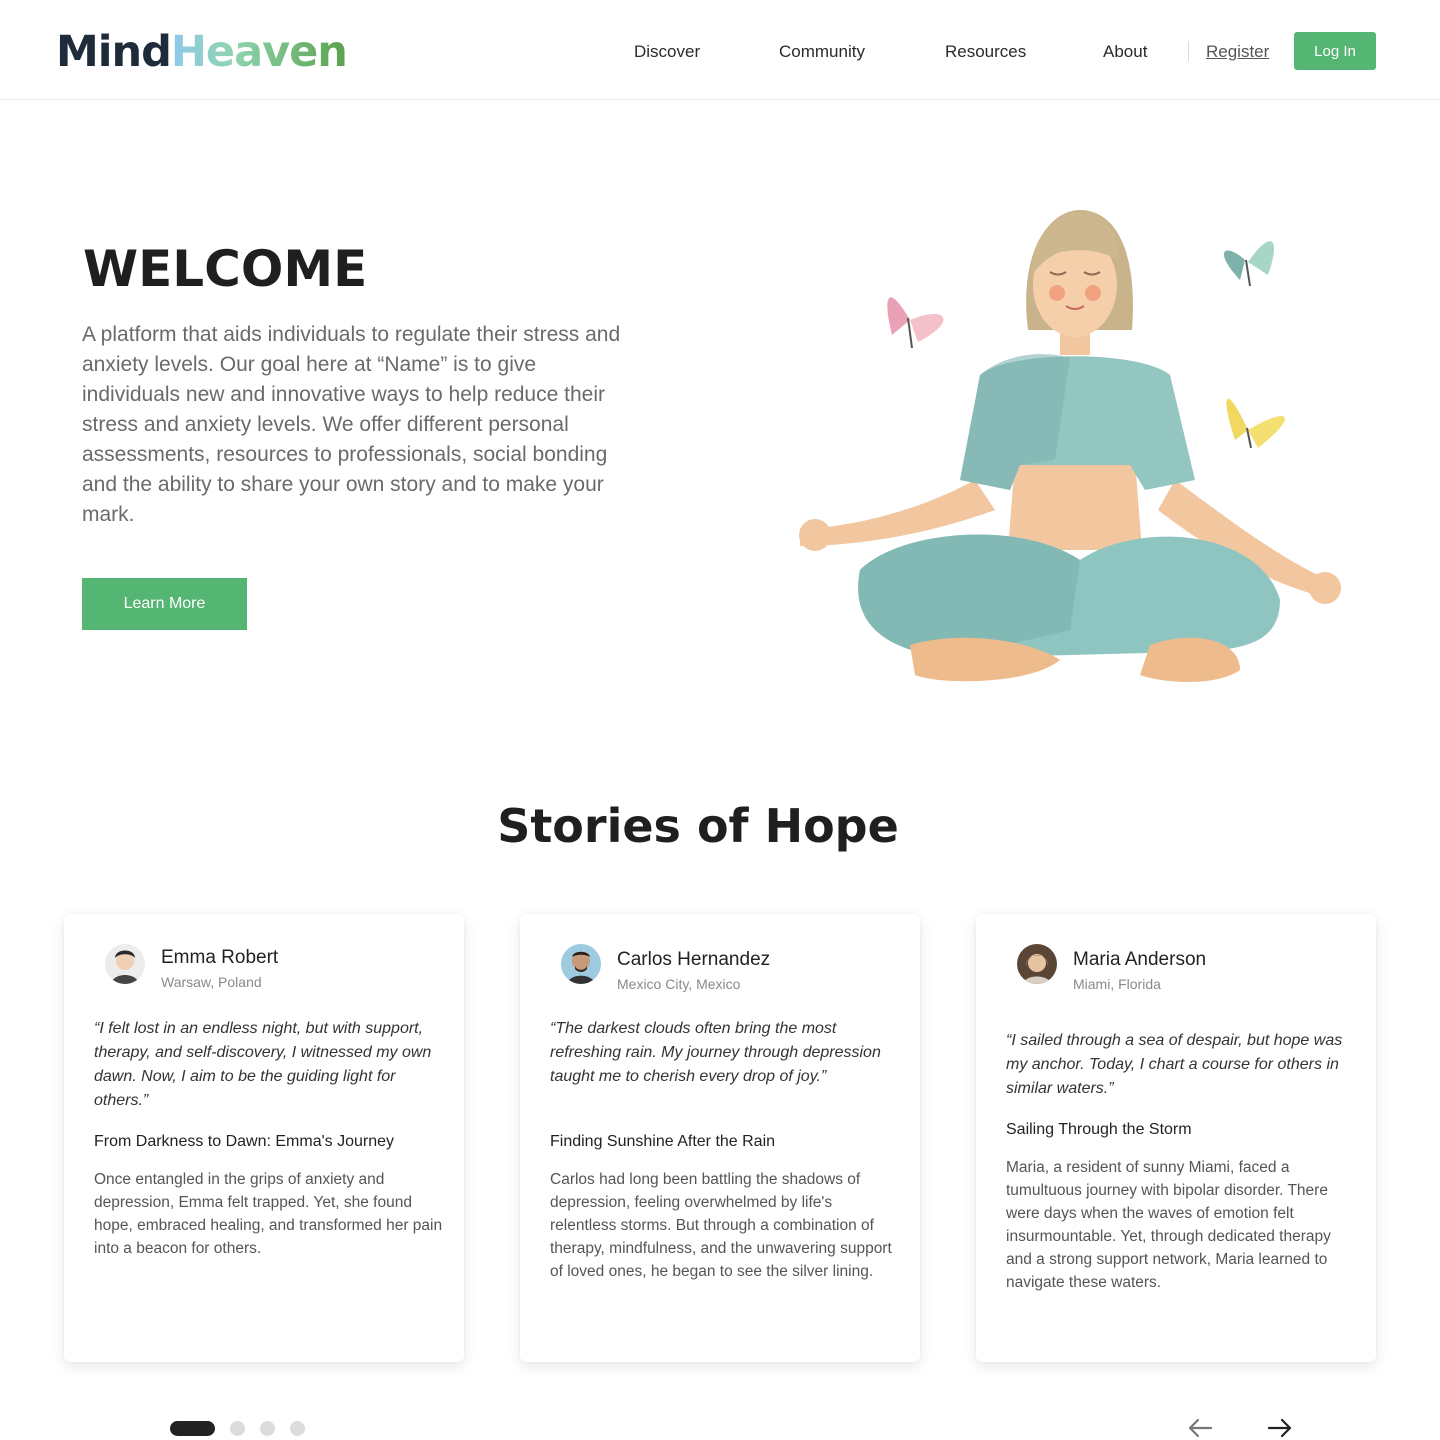 The image size is (1440, 1440). What do you see at coordinates (259, 52) in the screenshot?
I see `logo-text-heaven: Heaven` at bounding box center [259, 52].